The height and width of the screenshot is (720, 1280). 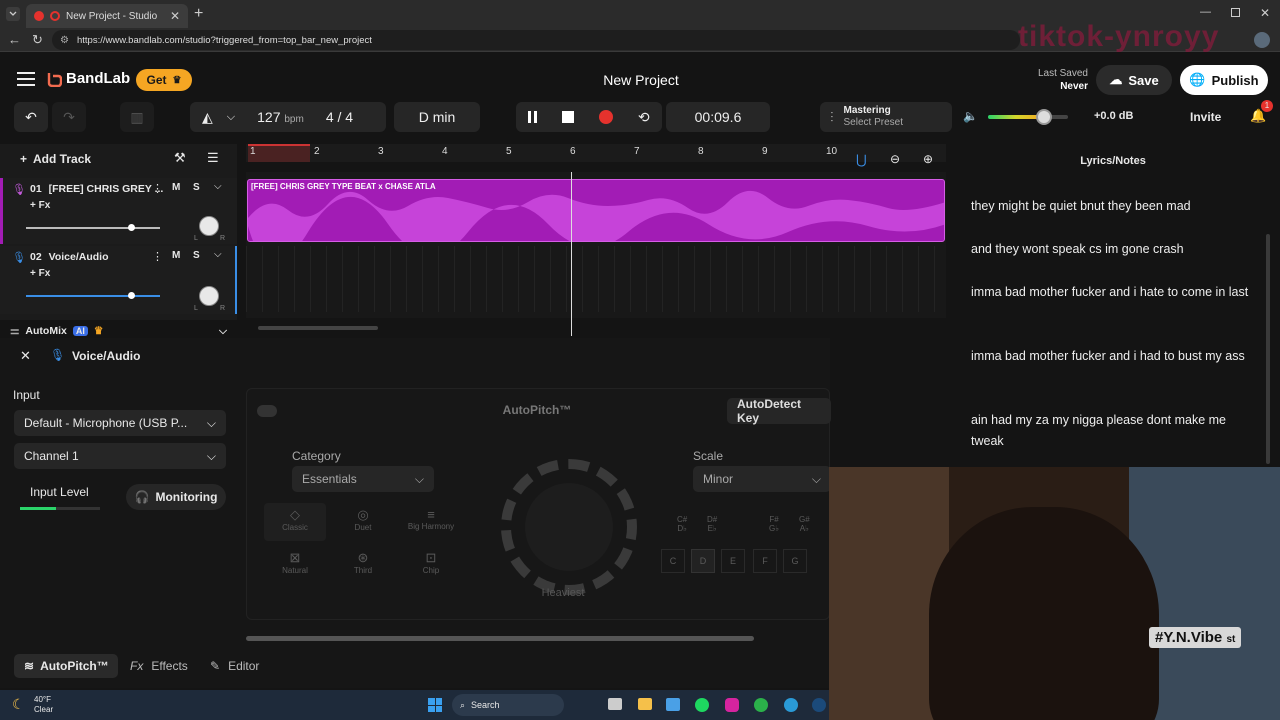 I want to click on key-button: C, so click(x=673, y=561).